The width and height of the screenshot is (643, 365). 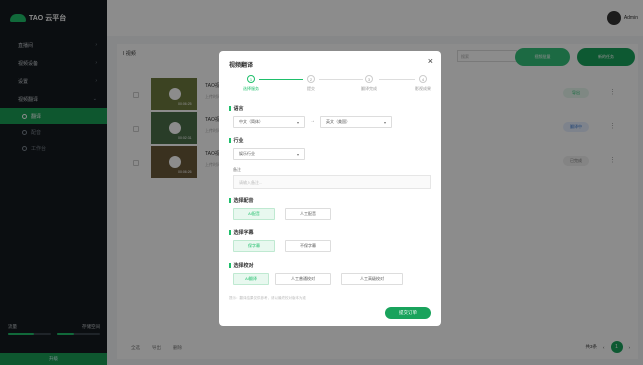 What do you see at coordinates (236, 108) in the screenshot?
I see `language-section-title: 语言` at bounding box center [236, 108].